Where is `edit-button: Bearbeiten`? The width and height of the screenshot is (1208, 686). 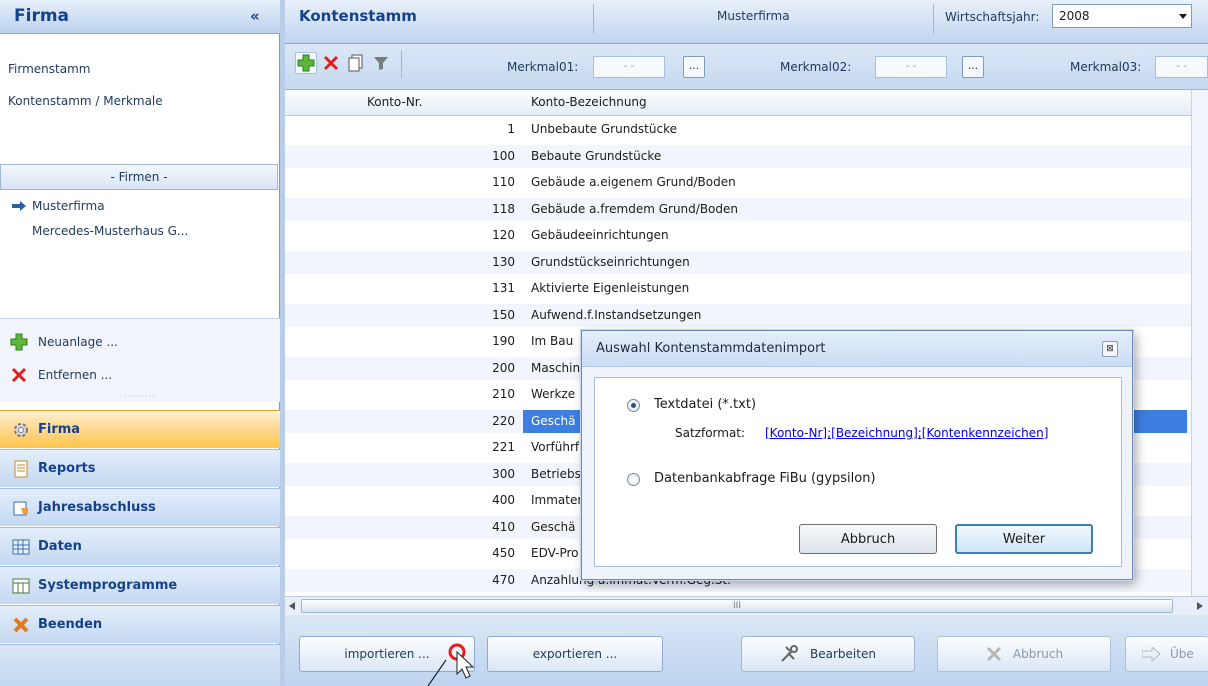 edit-button: Bearbeiten is located at coordinates (828, 654).